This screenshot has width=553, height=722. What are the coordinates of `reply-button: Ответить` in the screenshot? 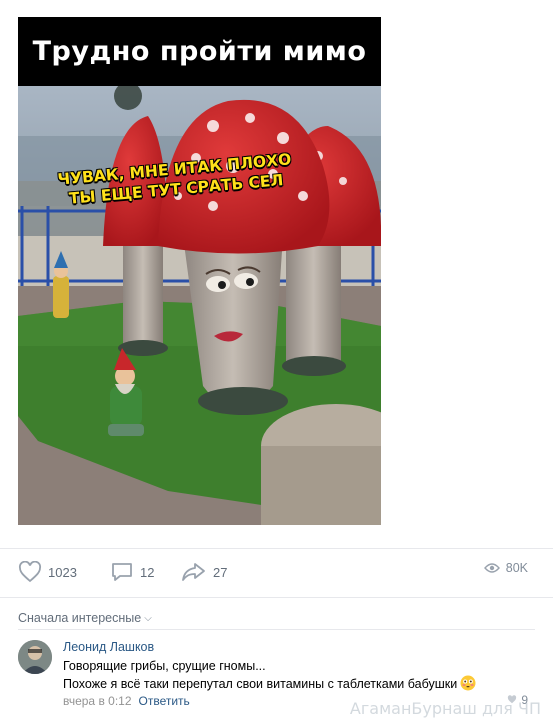 It's located at (164, 701).